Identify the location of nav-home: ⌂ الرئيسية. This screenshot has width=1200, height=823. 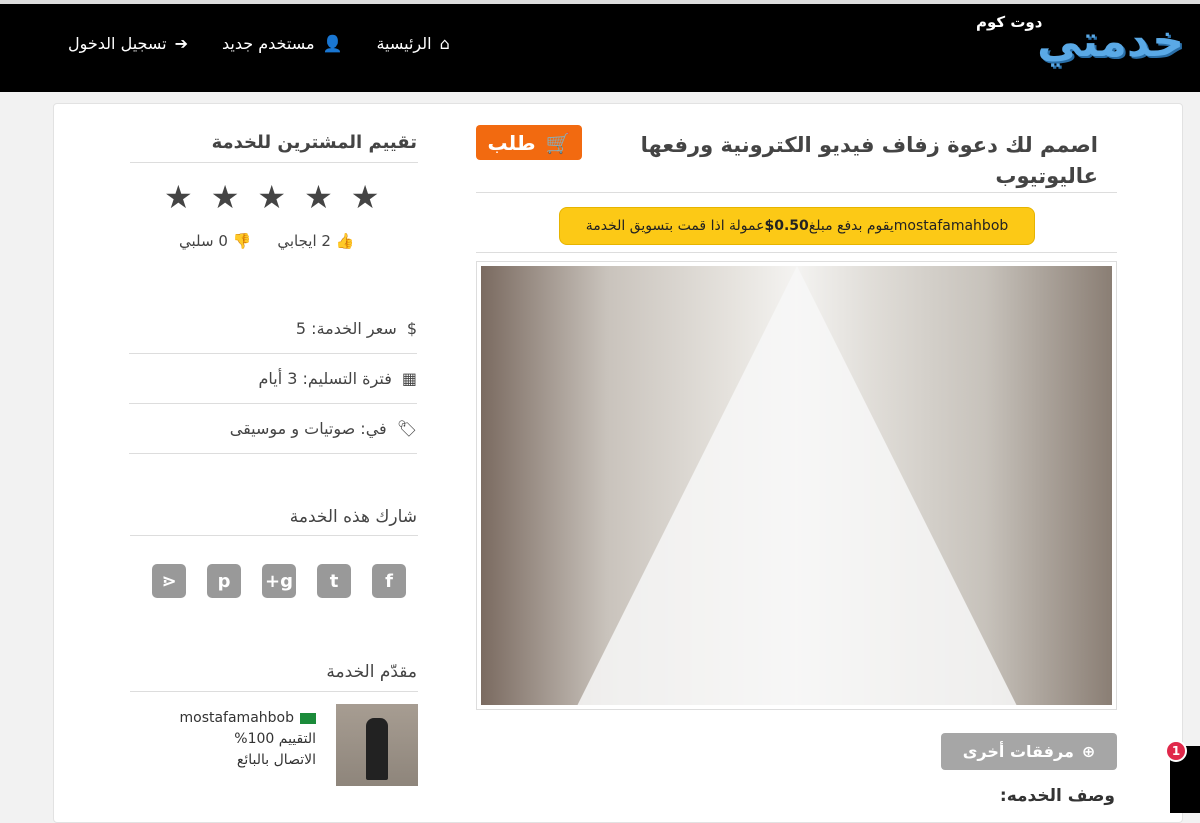
(412, 43).